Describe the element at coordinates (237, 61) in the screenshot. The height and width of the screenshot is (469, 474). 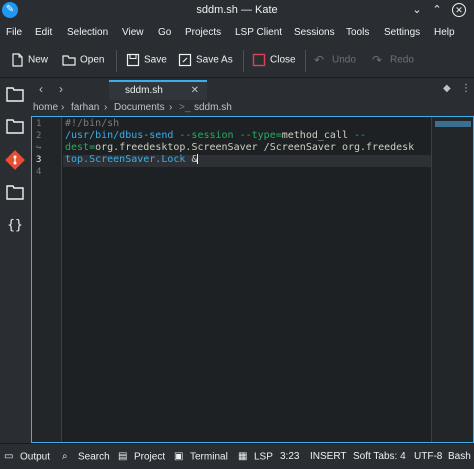
I see `main-toolbar: New Open Save Save As Close ↶ Undo ↷ Redo` at that location.